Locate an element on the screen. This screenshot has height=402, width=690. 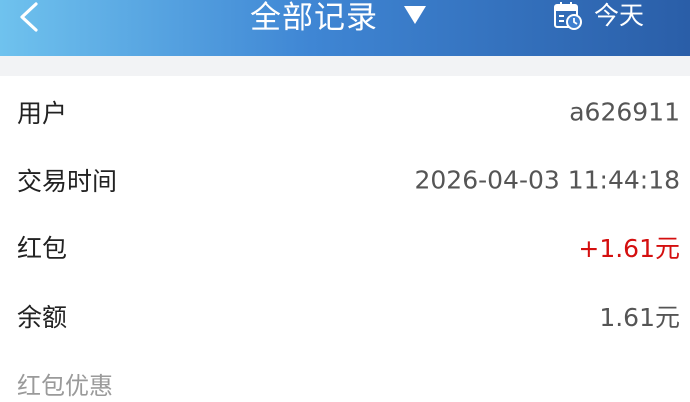
page-title: 全部记录 is located at coordinates (314, 18).